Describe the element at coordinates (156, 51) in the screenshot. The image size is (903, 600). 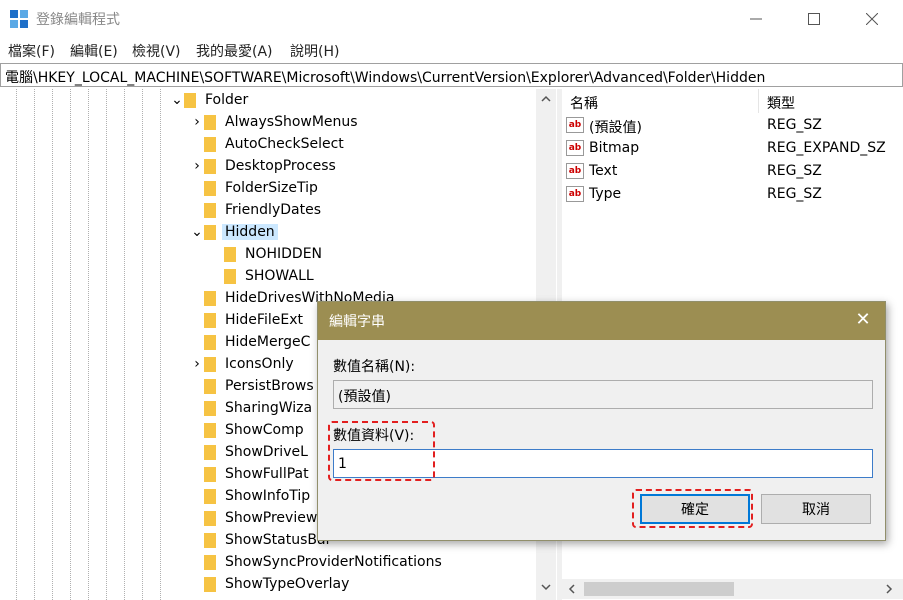
I see `menu-view: 檢視(V)` at that location.